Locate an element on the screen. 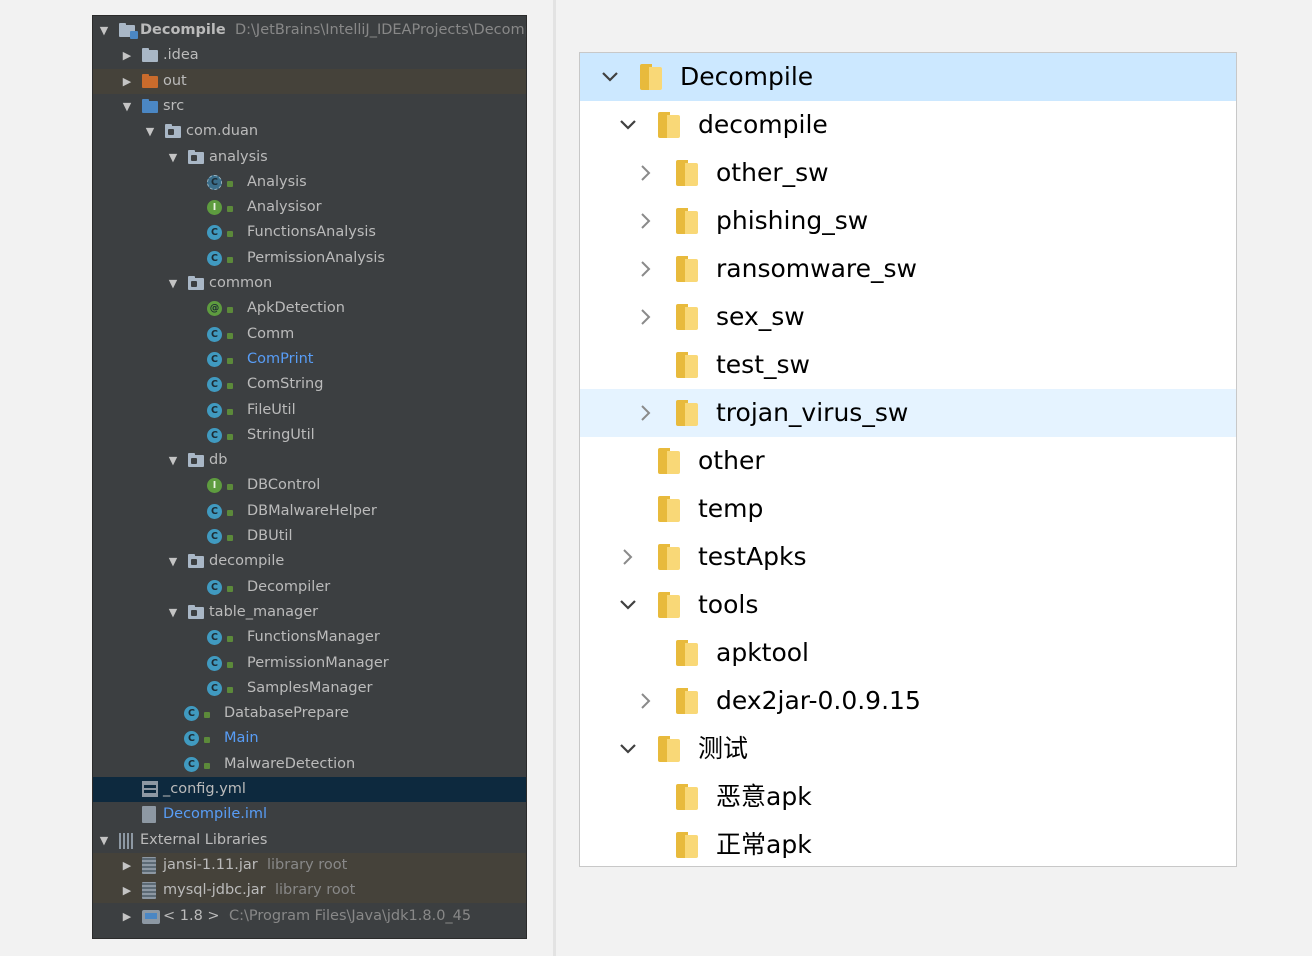 The height and width of the screenshot is (956, 1312). tree-row: C Comm is located at coordinates (309, 334).